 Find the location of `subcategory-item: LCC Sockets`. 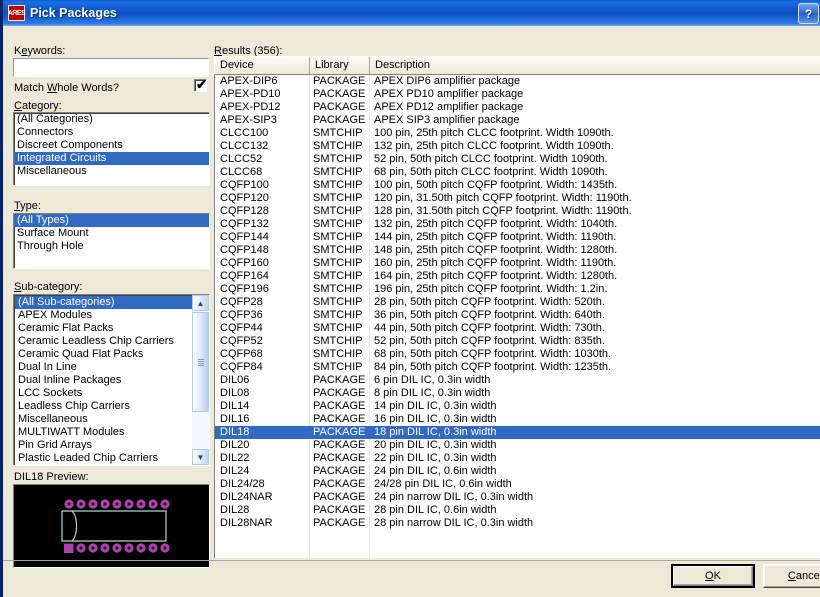

subcategory-item: LCC Sockets is located at coordinates (103, 393).